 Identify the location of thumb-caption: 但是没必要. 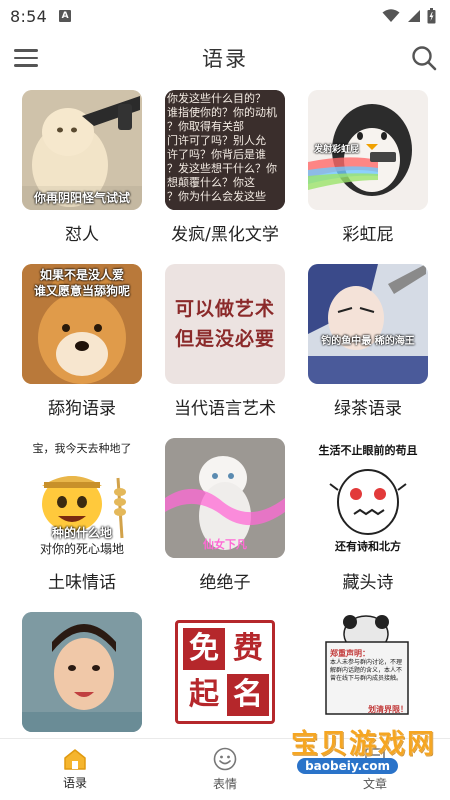
(224, 339).